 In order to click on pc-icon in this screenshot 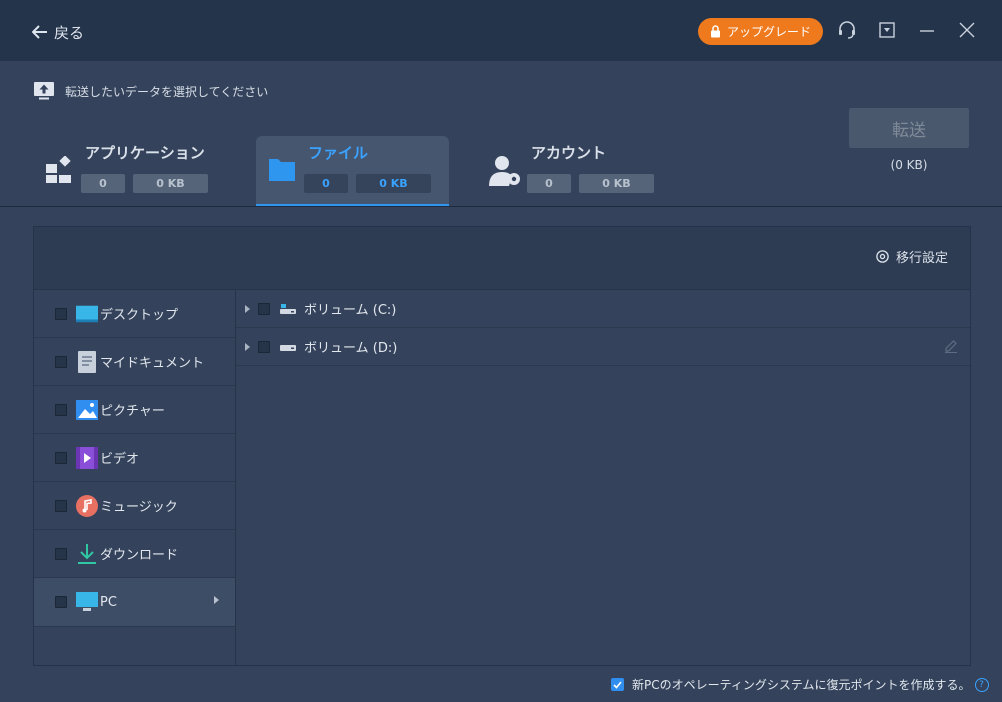, I will do `click(87, 602)`.